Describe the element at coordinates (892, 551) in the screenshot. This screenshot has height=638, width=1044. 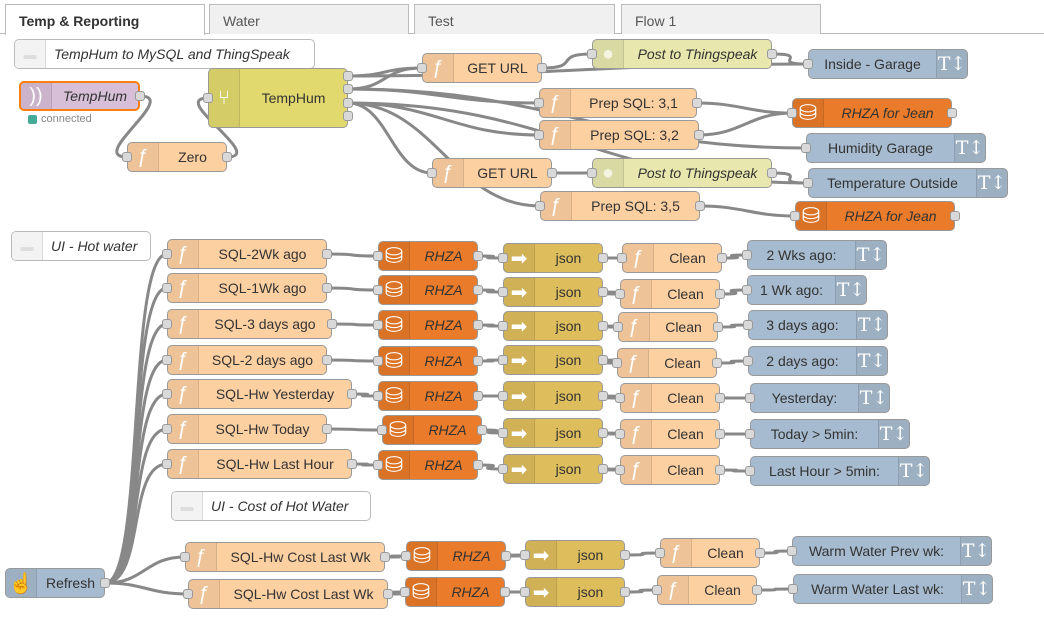
I see `ui-node: Warm Water Prev wk: T↕` at that location.